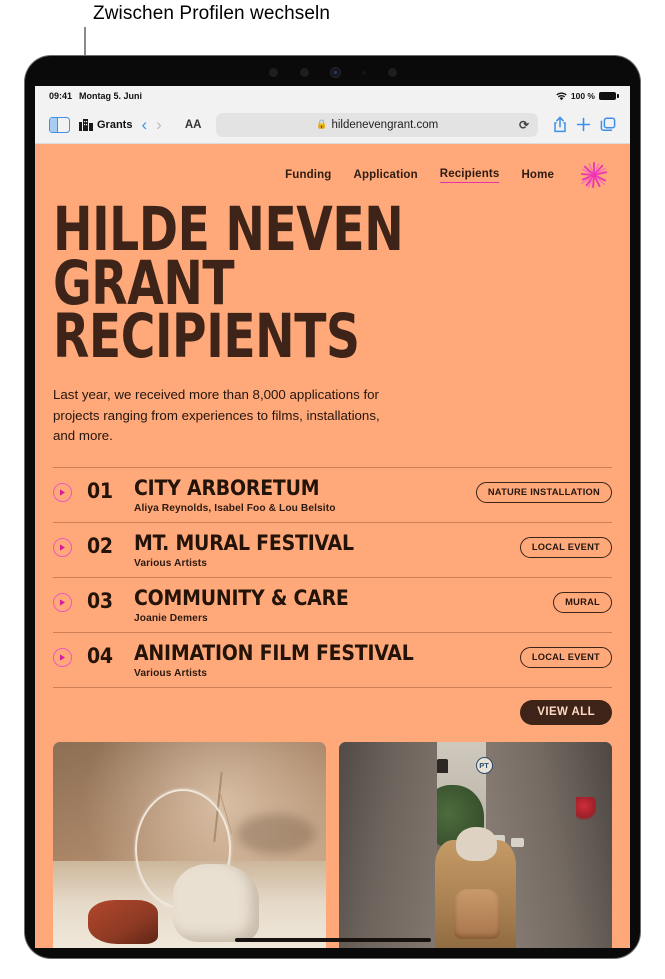 The height and width of the screenshot is (979, 665). I want to click on text-size-button: AA, so click(193, 125).